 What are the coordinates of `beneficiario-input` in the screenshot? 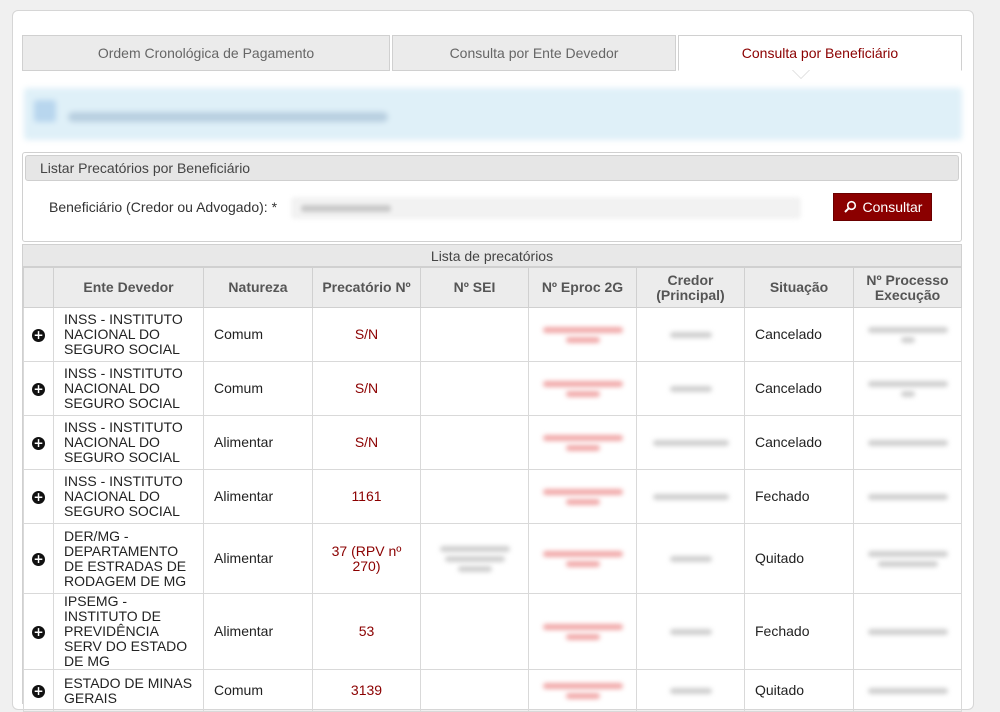 It's located at (546, 208).